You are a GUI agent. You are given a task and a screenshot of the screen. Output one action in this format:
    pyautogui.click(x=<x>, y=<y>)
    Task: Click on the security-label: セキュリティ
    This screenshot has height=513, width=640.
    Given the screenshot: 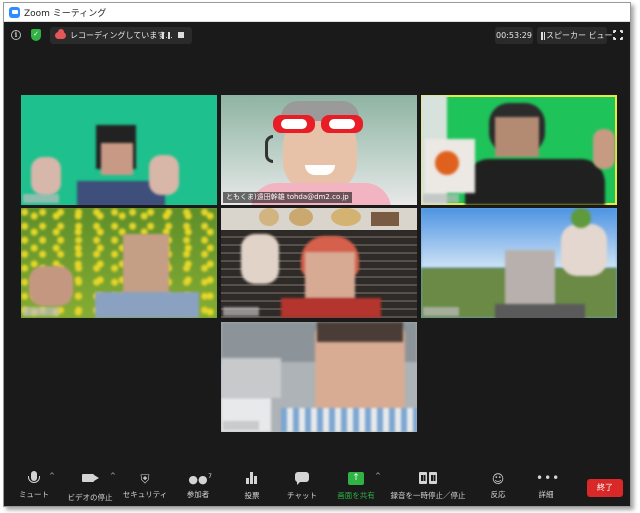 What is the action you would take?
    pyautogui.click(x=145, y=494)
    